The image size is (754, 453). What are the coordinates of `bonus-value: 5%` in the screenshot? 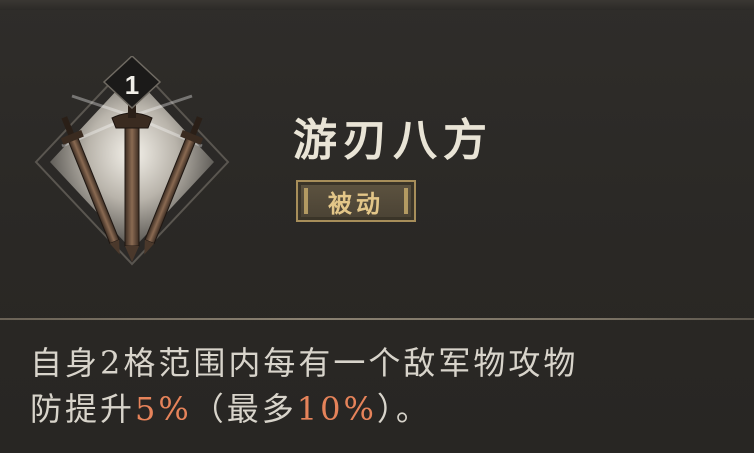 It's located at (163, 409).